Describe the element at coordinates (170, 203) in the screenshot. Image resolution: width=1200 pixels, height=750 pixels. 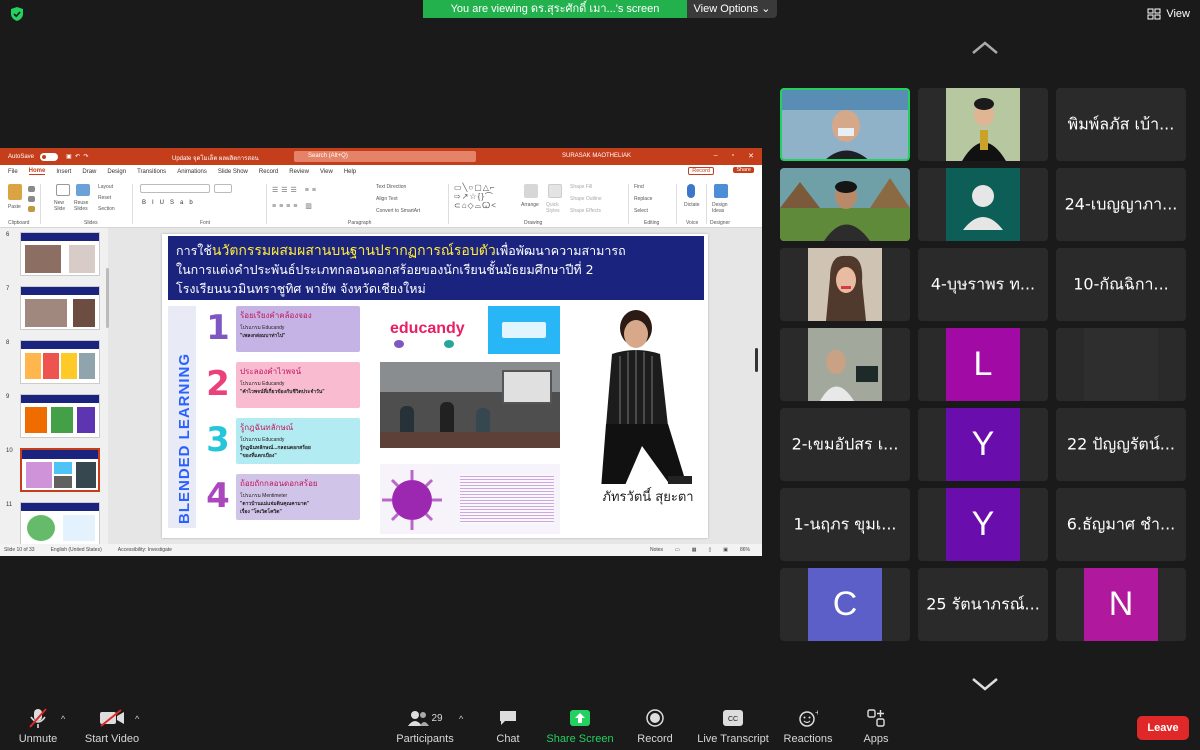
I see `font-format-buttons: BIUSab` at that location.